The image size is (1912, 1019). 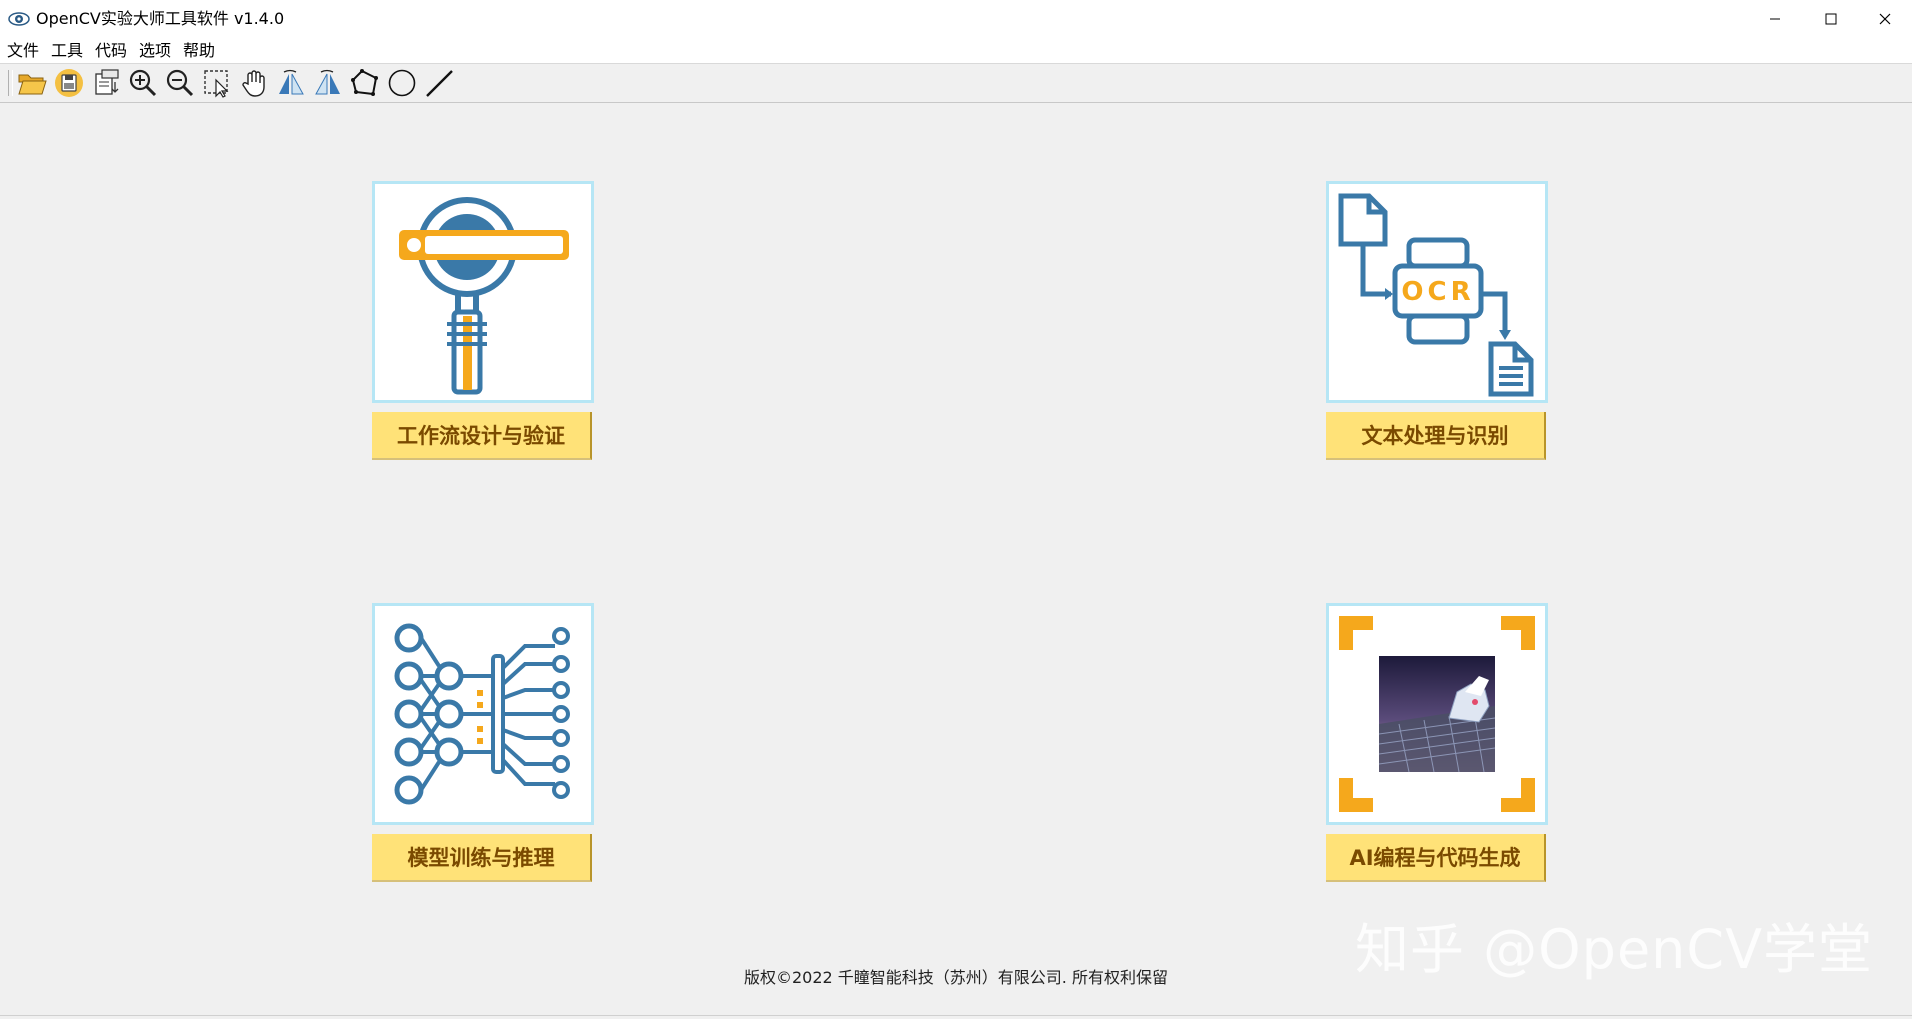 I want to click on polygon-button, so click(x=365, y=83).